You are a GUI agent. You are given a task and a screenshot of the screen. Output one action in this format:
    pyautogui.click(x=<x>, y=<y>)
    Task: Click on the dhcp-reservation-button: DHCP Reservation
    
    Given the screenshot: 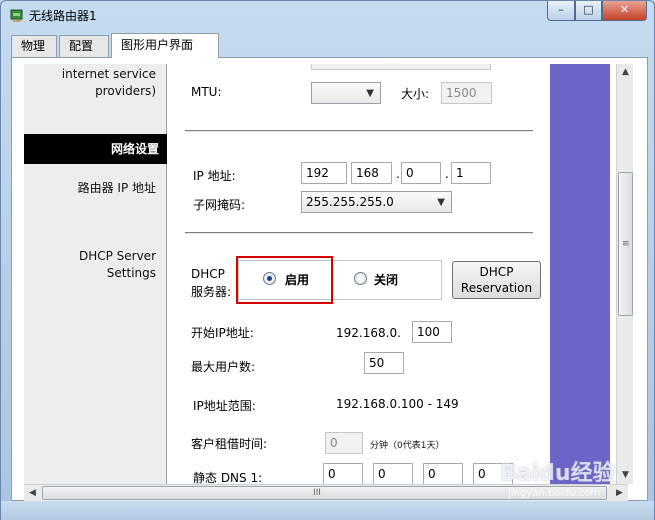 What is the action you would take?
    pyautogui.click(x=496, y=280)
    